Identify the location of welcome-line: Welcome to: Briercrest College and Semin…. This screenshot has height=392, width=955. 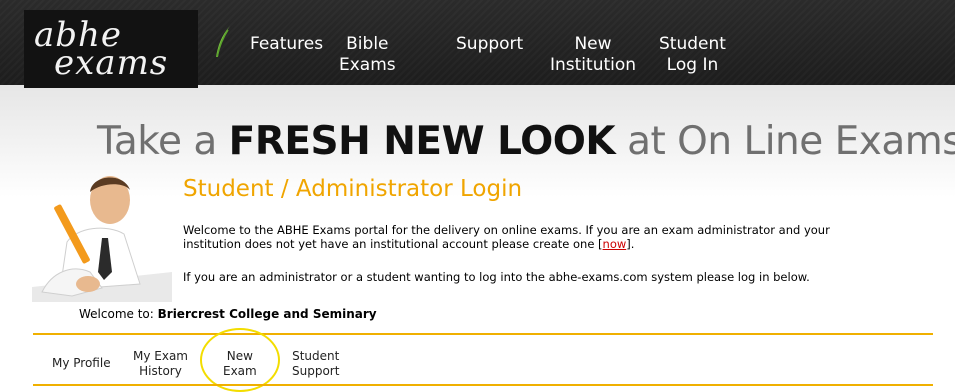
(228, 314).